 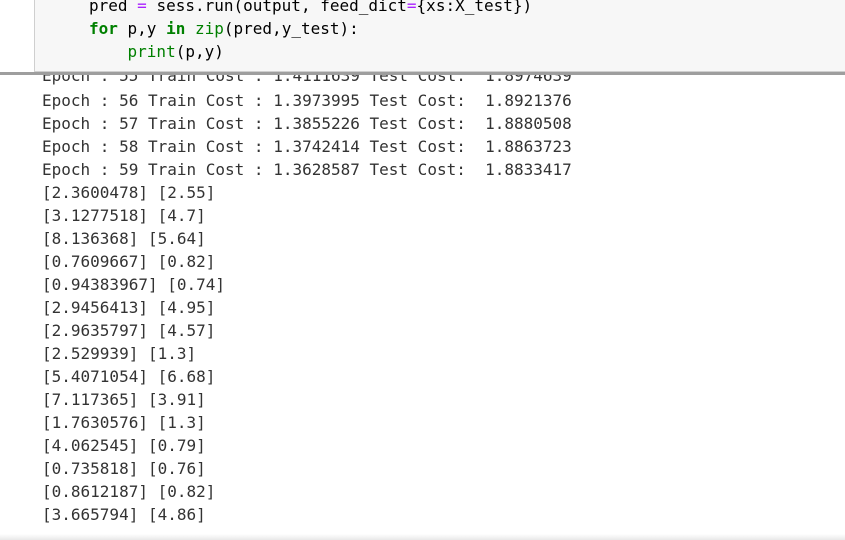 What do you see at coordinates (474, 7) in the screenshot?
I see `code-token: {xs:X_test})` at bounding box center [474, 7].